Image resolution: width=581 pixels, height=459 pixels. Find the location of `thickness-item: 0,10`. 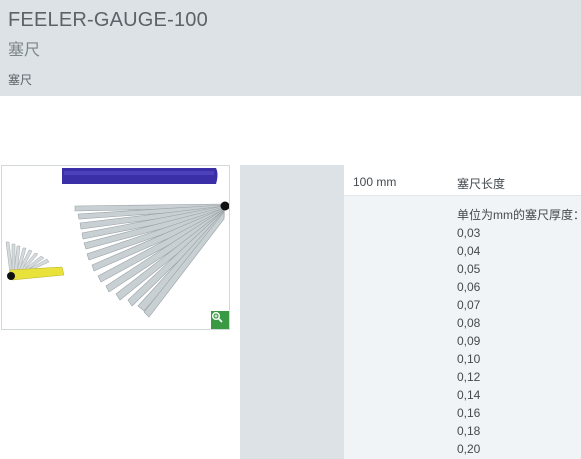

thickness-item: 0,10 is located at coordinates (469, 359).